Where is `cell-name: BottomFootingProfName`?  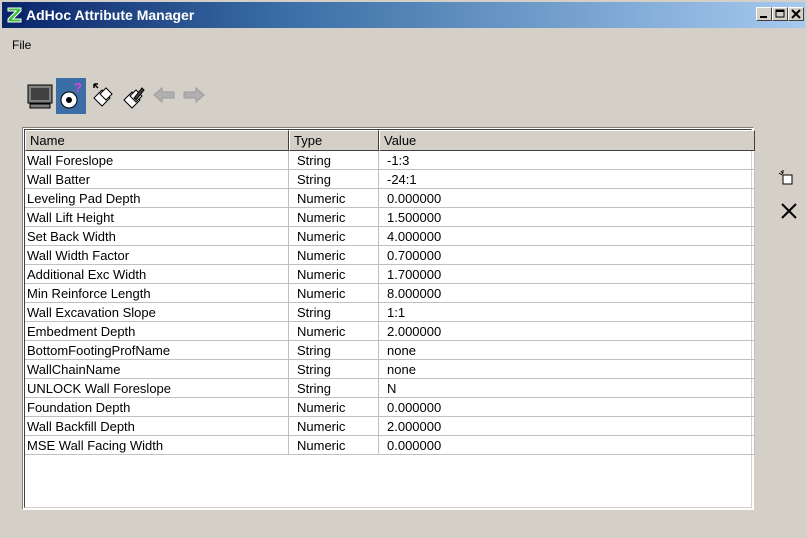
cell-name: BottomFootingProfName is located at coordinates (157, 350).